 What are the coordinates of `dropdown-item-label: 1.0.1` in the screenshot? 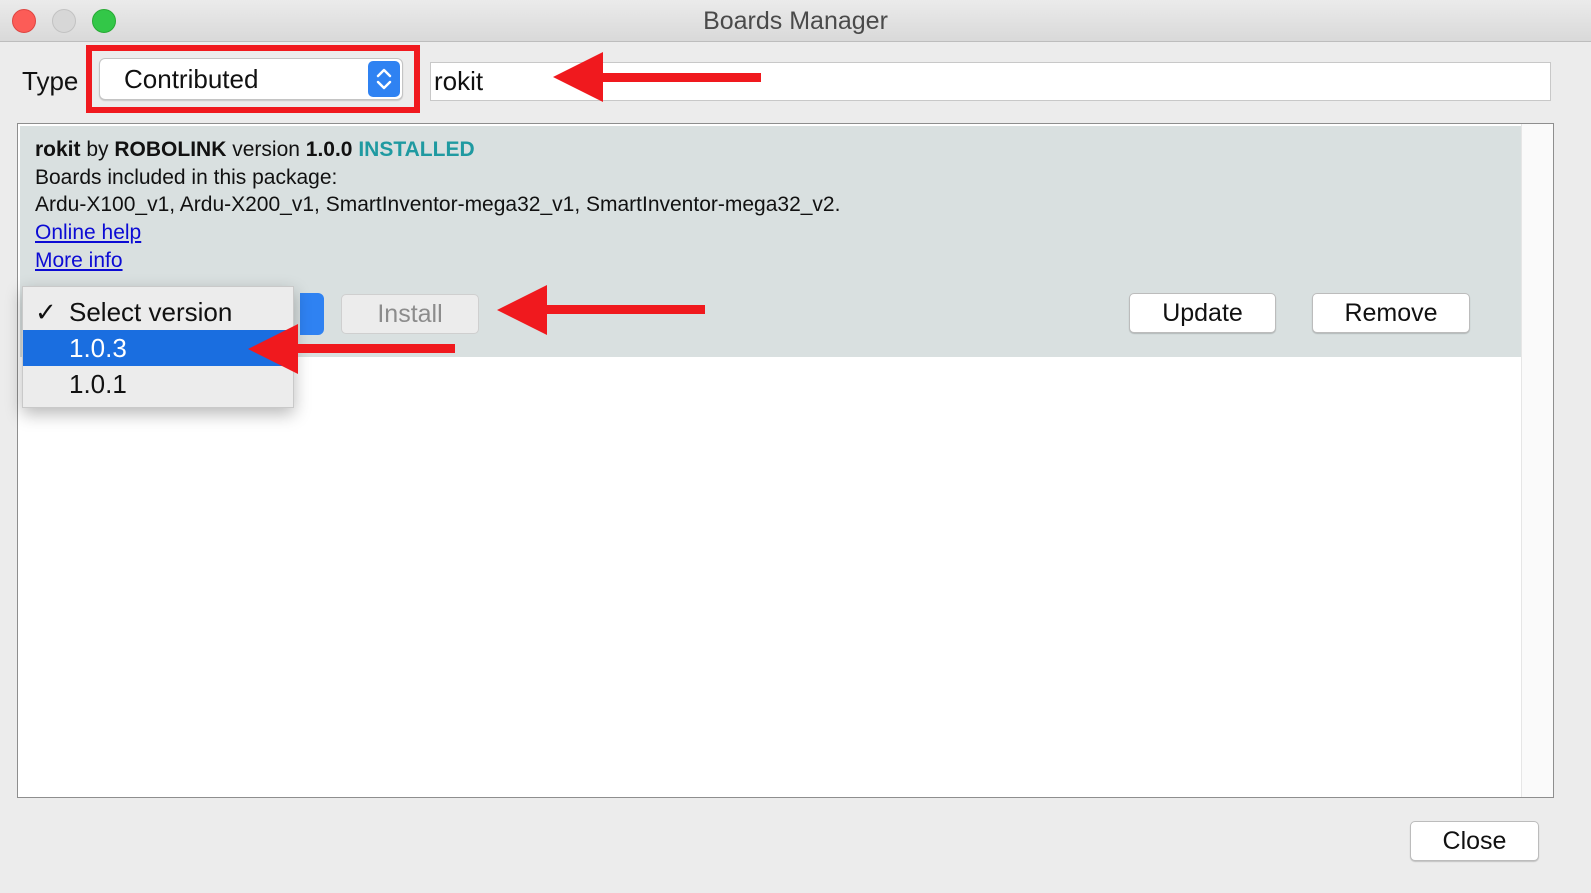 It's located at (98, 384).